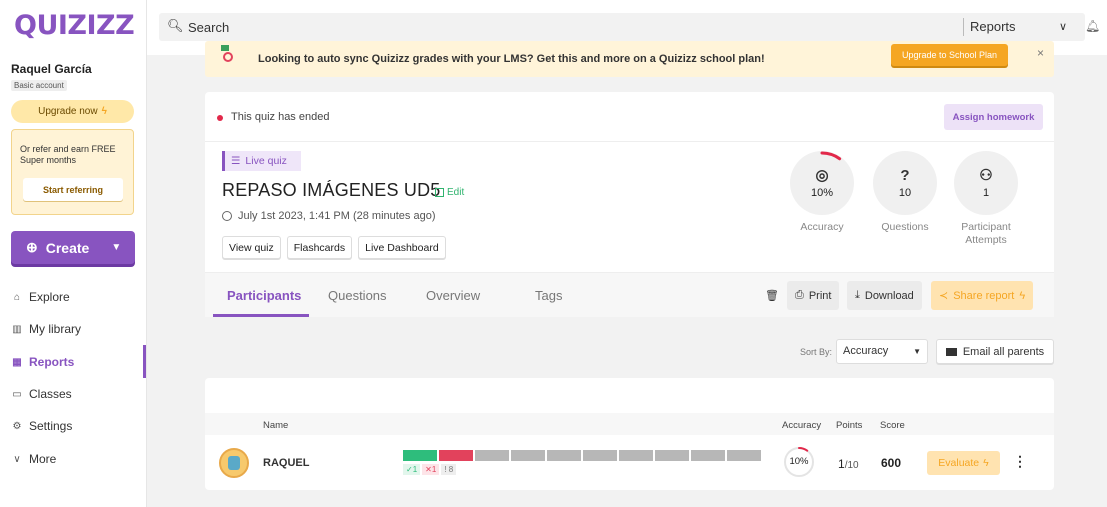  I want to click on evaluate-button: Evaluate ϟ, so click(963, 463).